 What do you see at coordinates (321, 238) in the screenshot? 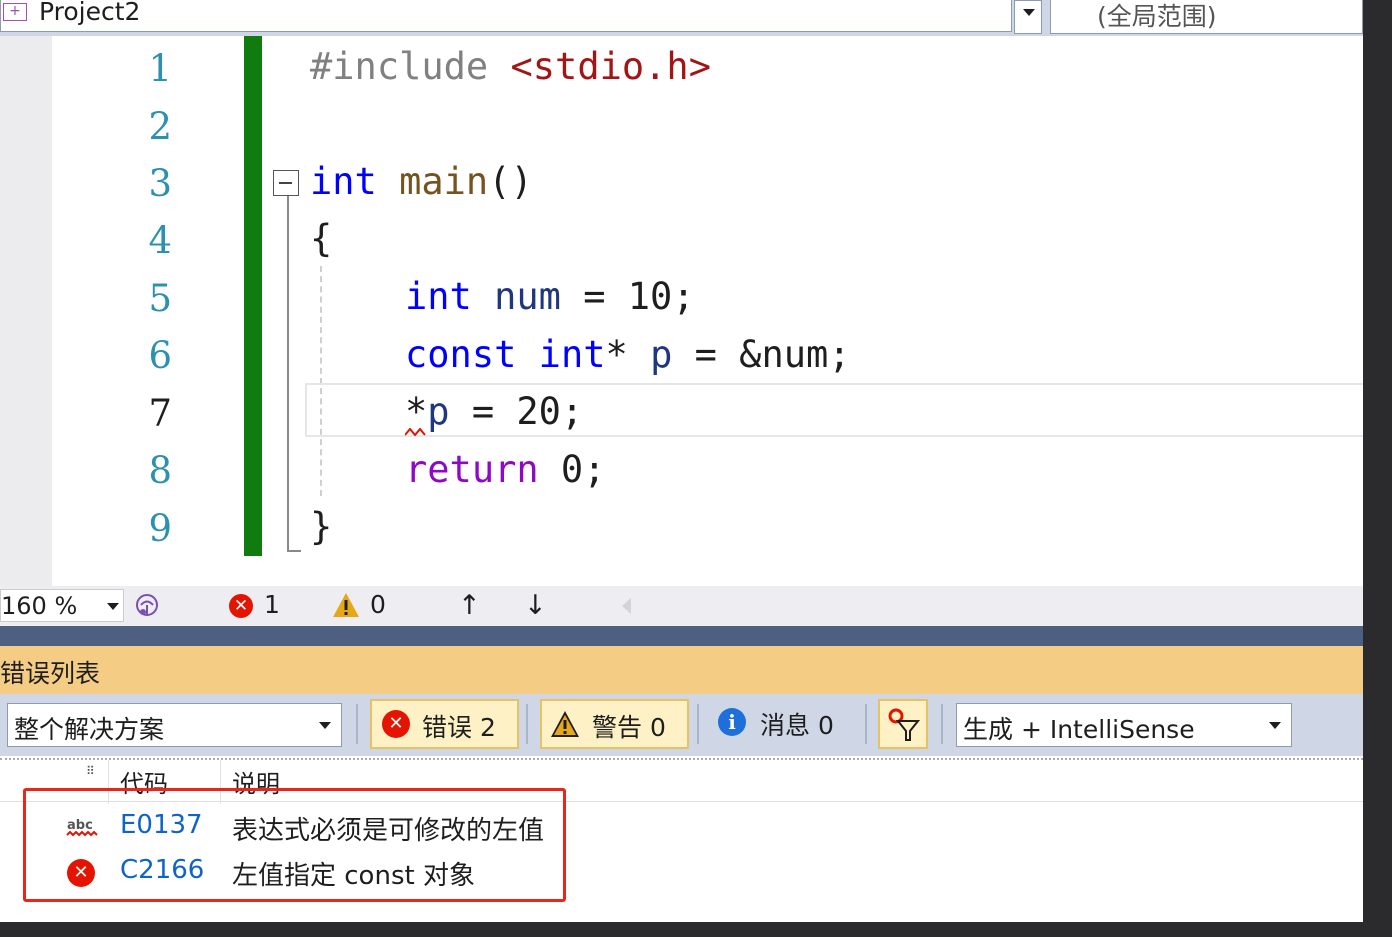
I see `code-line-4: {` at bounding box center [321, 238].